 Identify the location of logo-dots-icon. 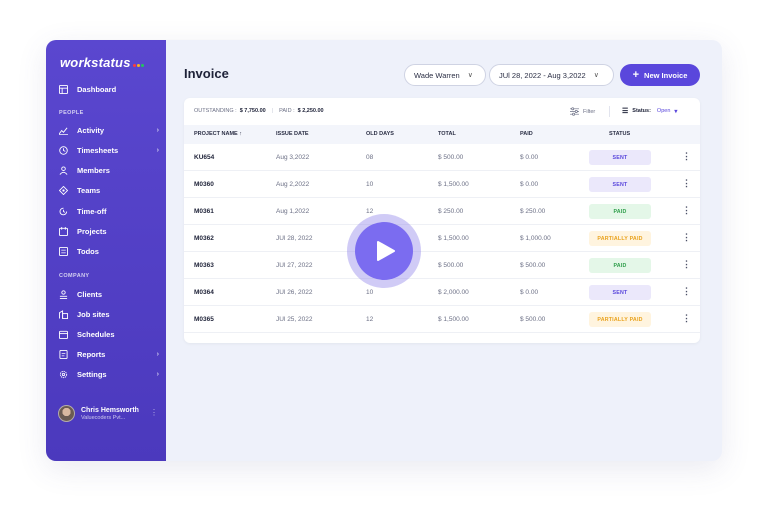
(138, 62).